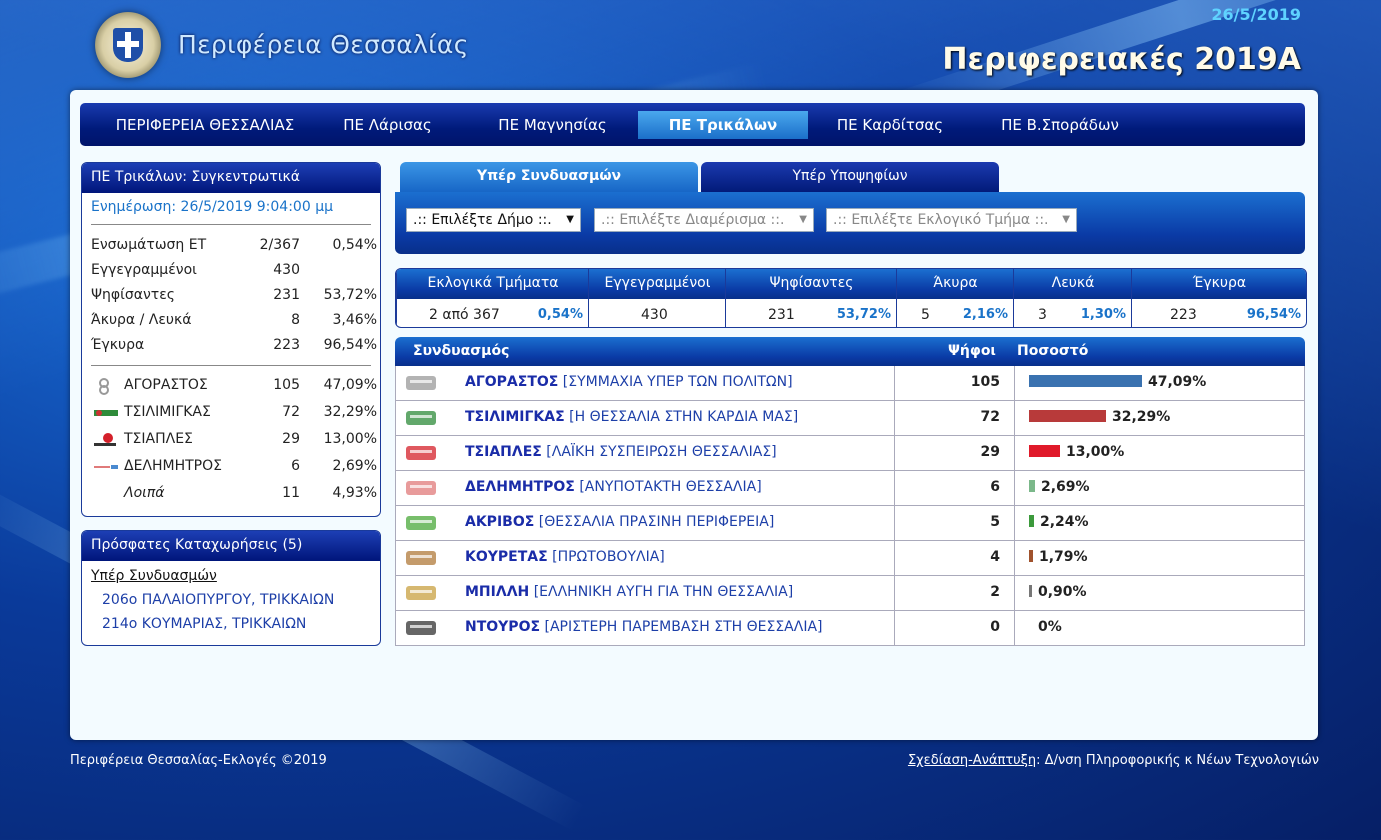  Describe the element at coordinates (1121, 59) in the screenshot. I see `election-title: Περιφερειακές 2019Α` at that location.